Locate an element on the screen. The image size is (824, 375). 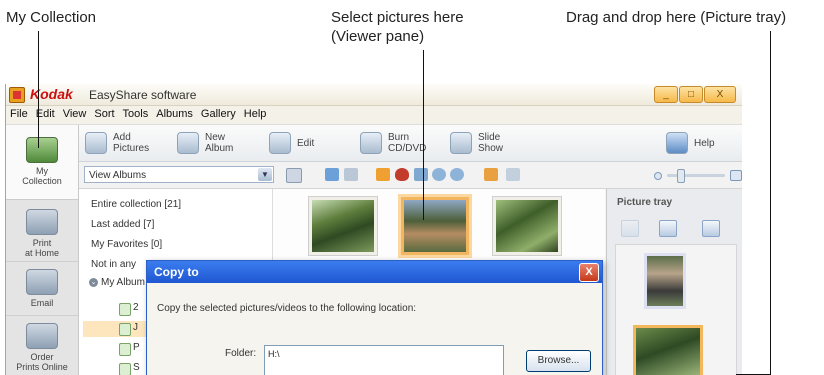
order-prints-icon is located at coordinates (42, 336).